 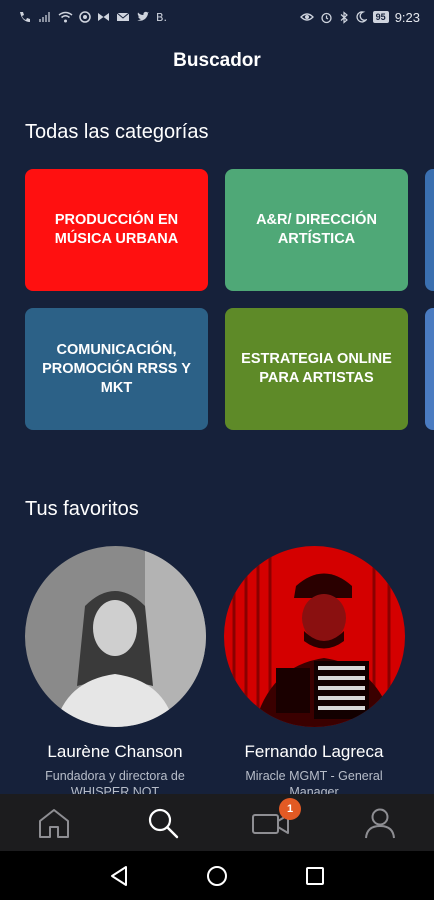 I want to click on twitter-icon, so click(x=143, y=16).